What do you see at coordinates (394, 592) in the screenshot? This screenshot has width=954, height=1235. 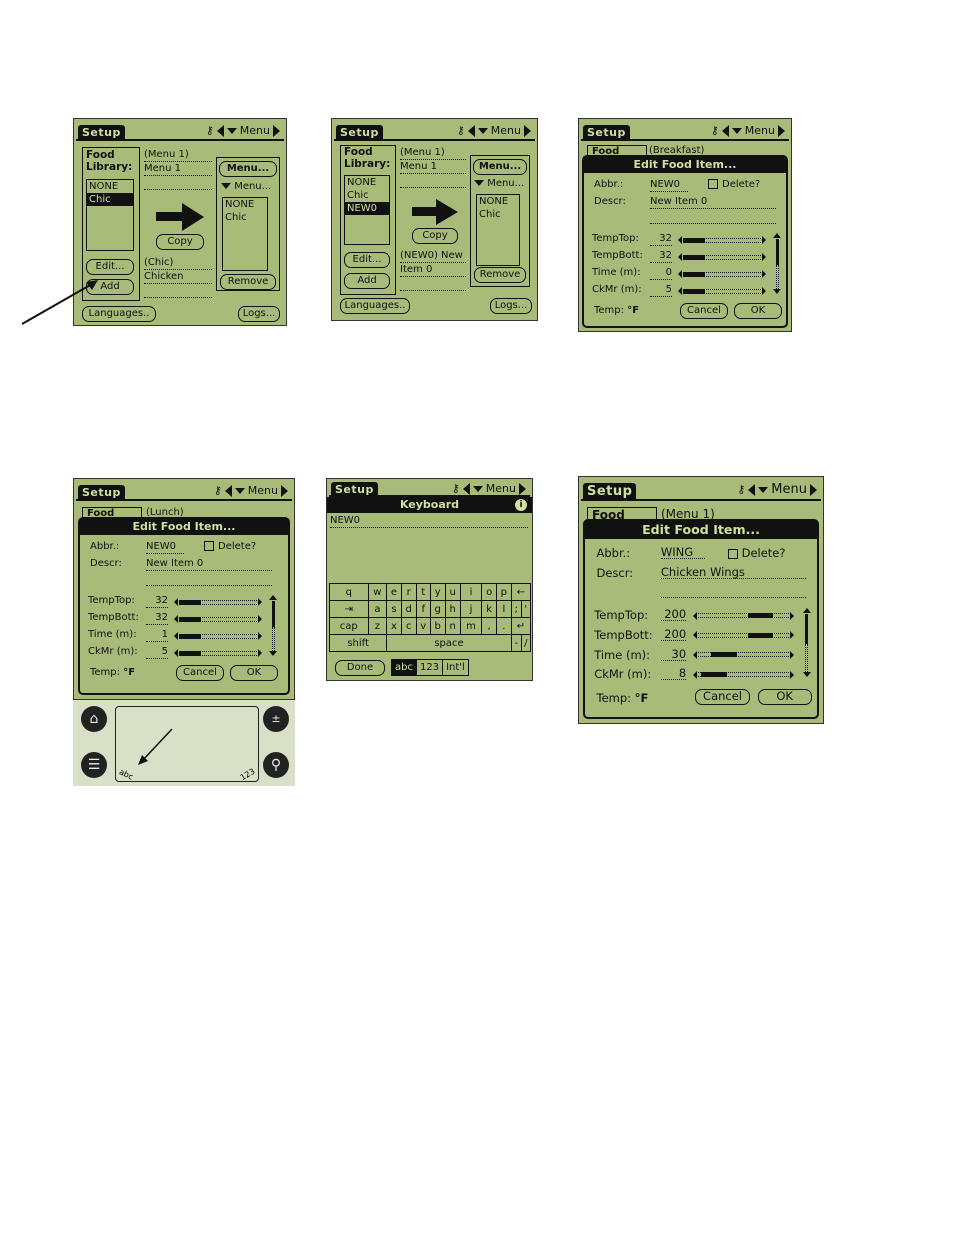 I see `keyboard-key: e` at bounding box center [394, 592].